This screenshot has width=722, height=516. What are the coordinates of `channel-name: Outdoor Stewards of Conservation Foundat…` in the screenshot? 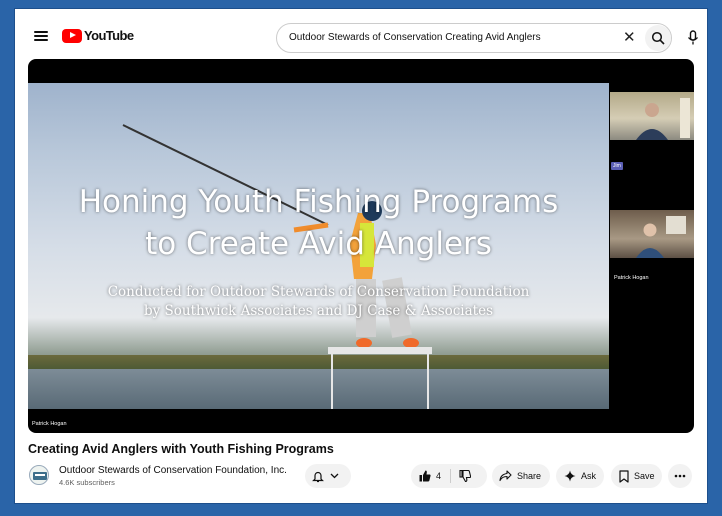 It's located at (173, 470).